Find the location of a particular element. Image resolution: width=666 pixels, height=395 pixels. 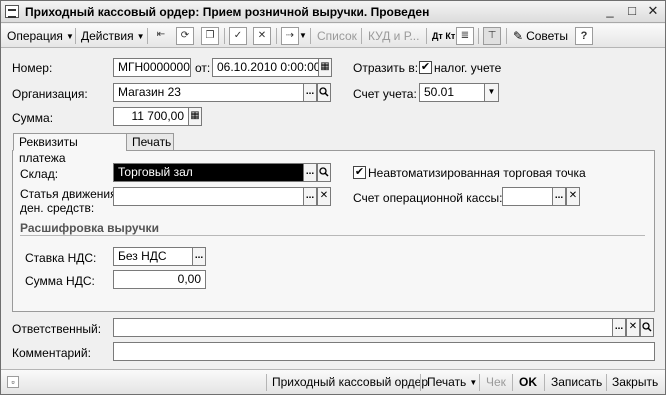

actions-menu: Действия ▼ is located at coordinates (113, 36).